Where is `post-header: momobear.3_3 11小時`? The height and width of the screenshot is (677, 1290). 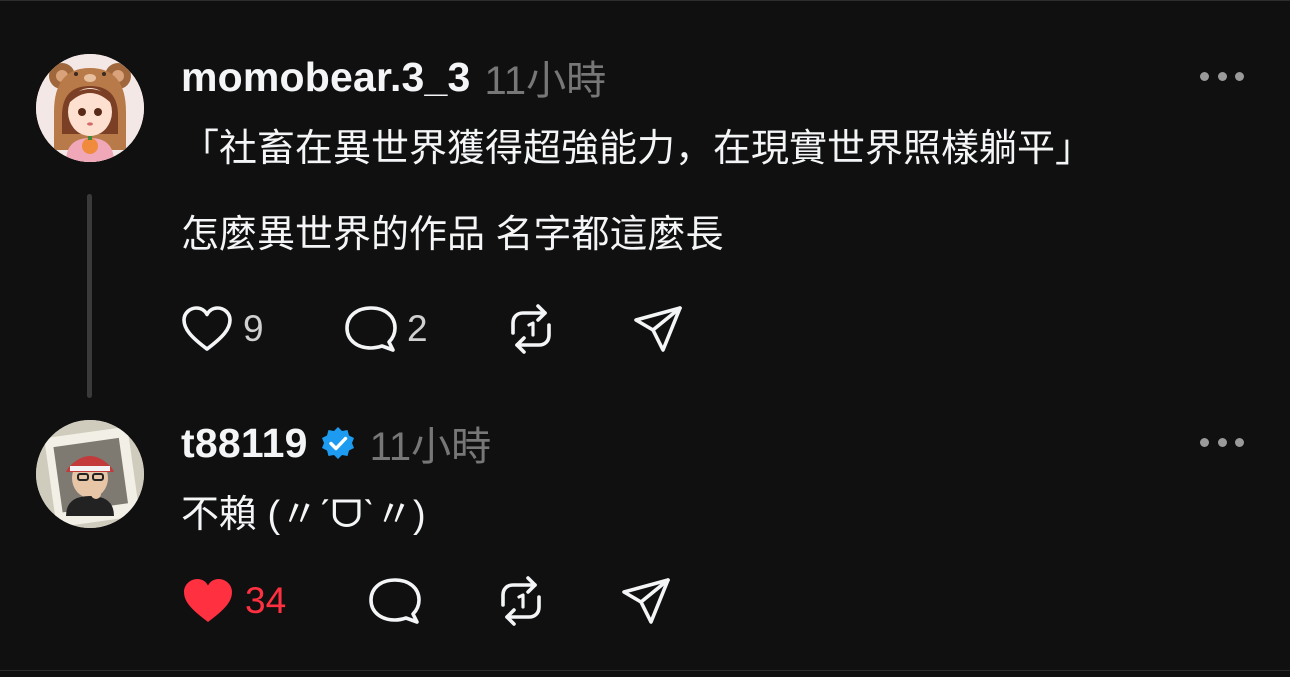 post-header: momobear.3_3 11小時 is located at coordinates (393, 78).